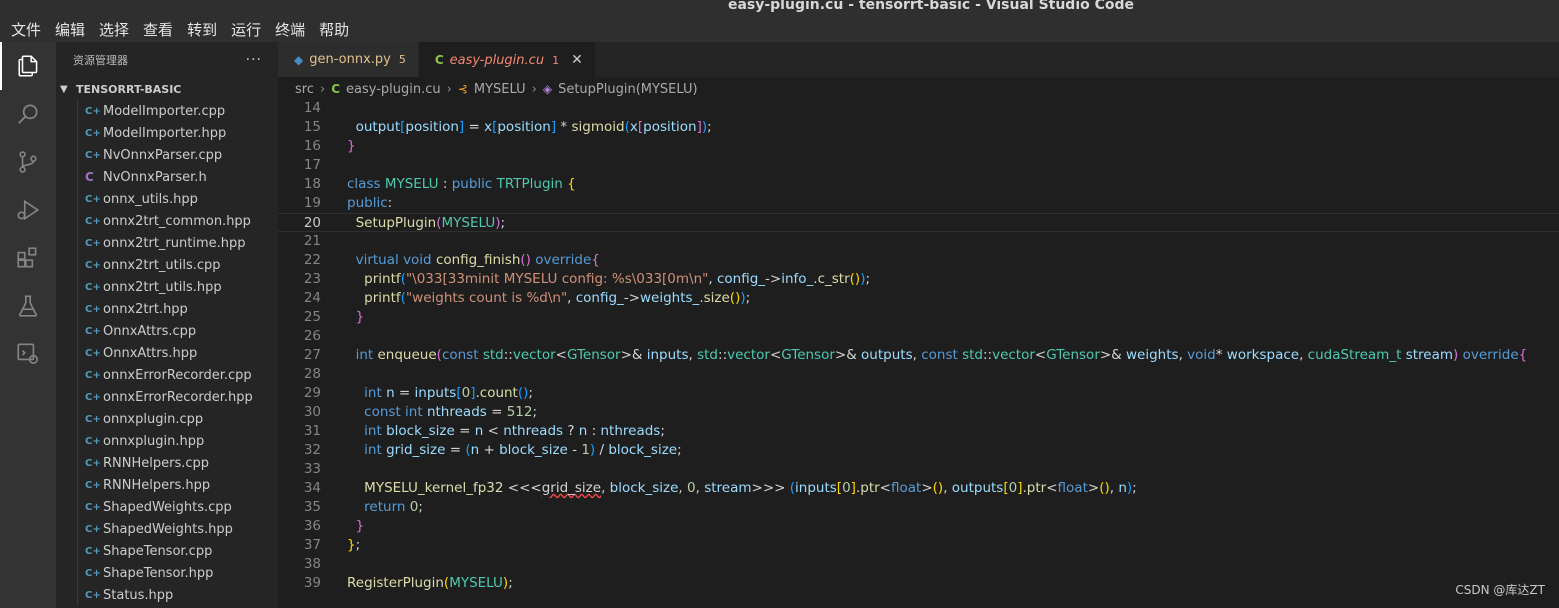 This screenshot has width=1559, height=608. I want to click on activity-bar, so click(28, 325).